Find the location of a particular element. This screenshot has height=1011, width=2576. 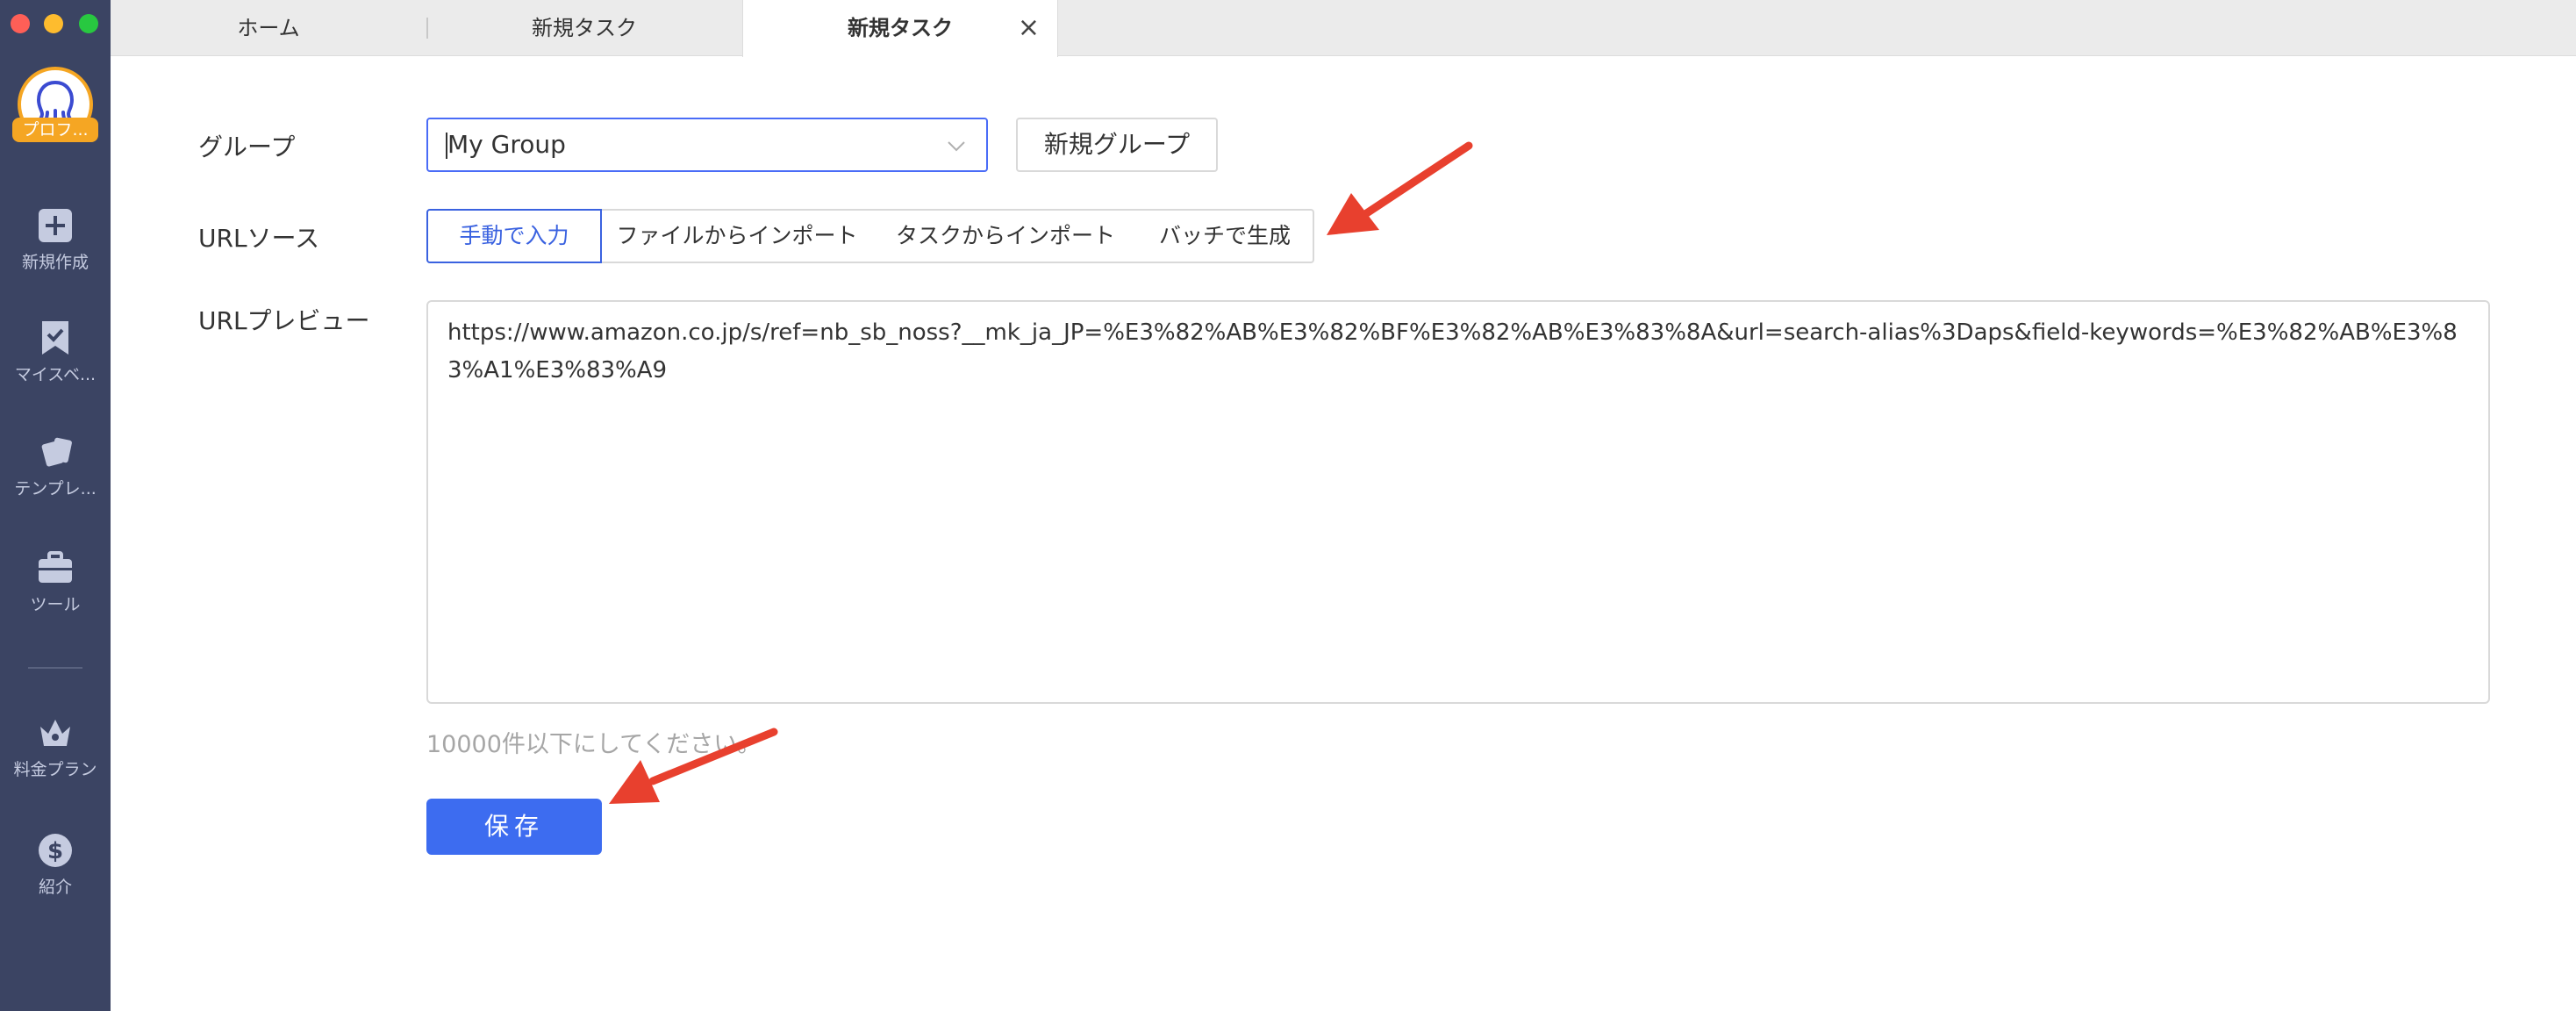

plus-square-icon is located at coordinates (55, 225).